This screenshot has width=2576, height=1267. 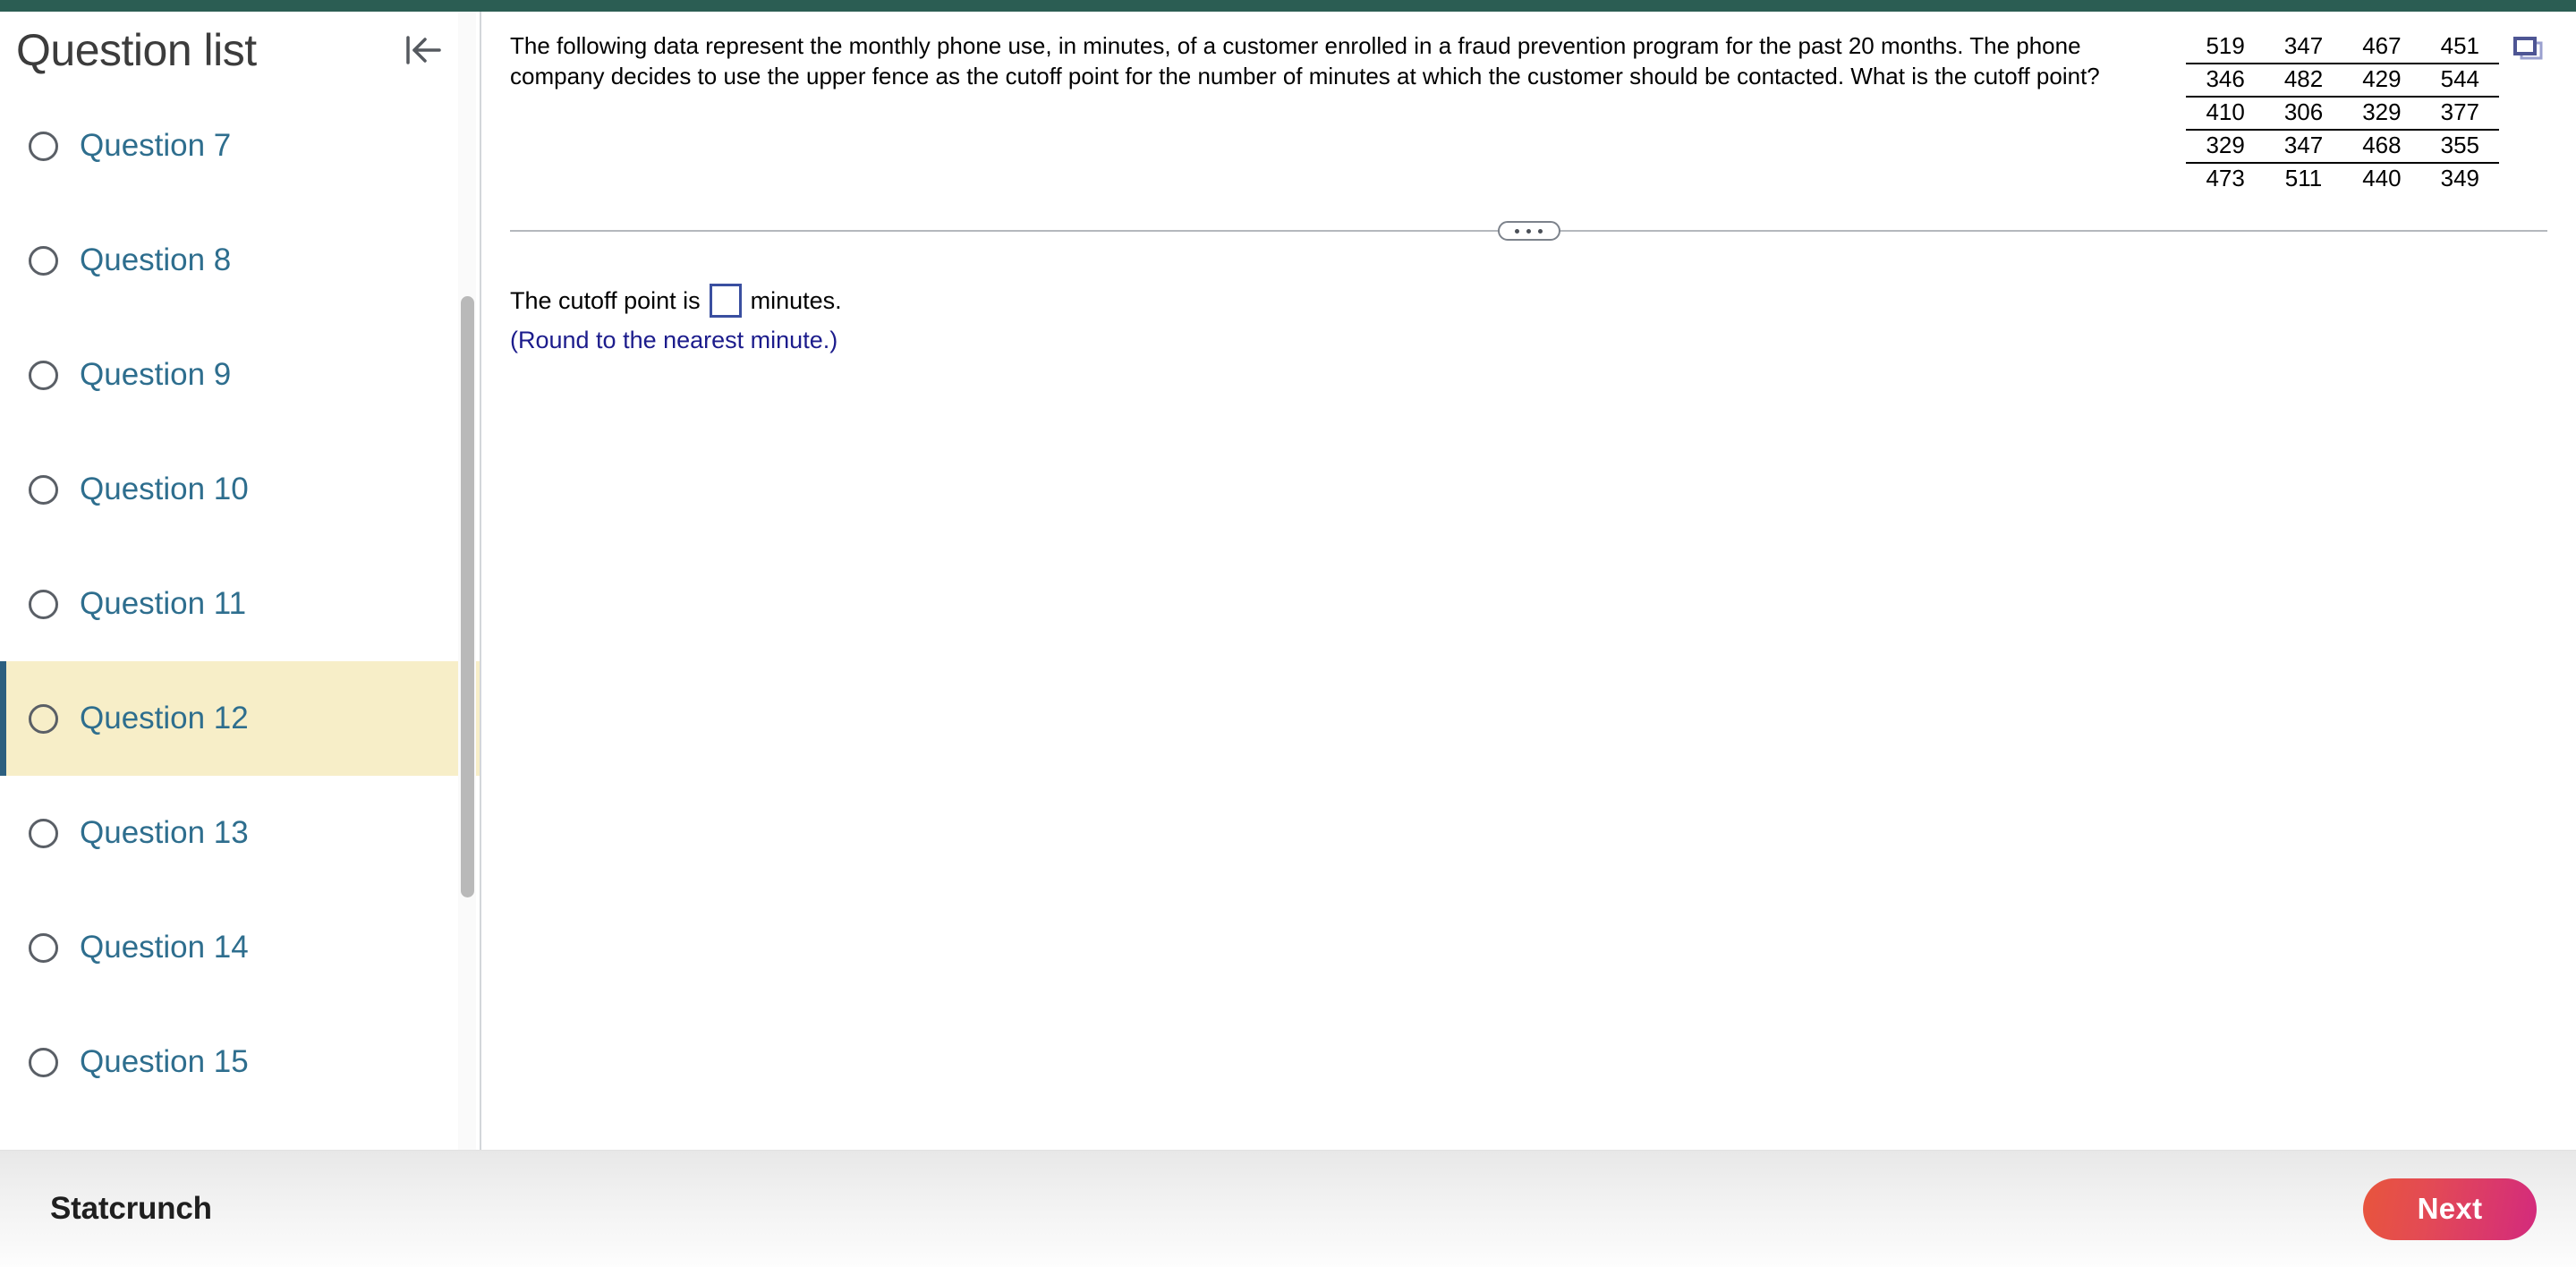 What do you see at coordinates (1288, 6) in the screenshot?
I see `top-accent-bar` at bounding box center [1288, 6].